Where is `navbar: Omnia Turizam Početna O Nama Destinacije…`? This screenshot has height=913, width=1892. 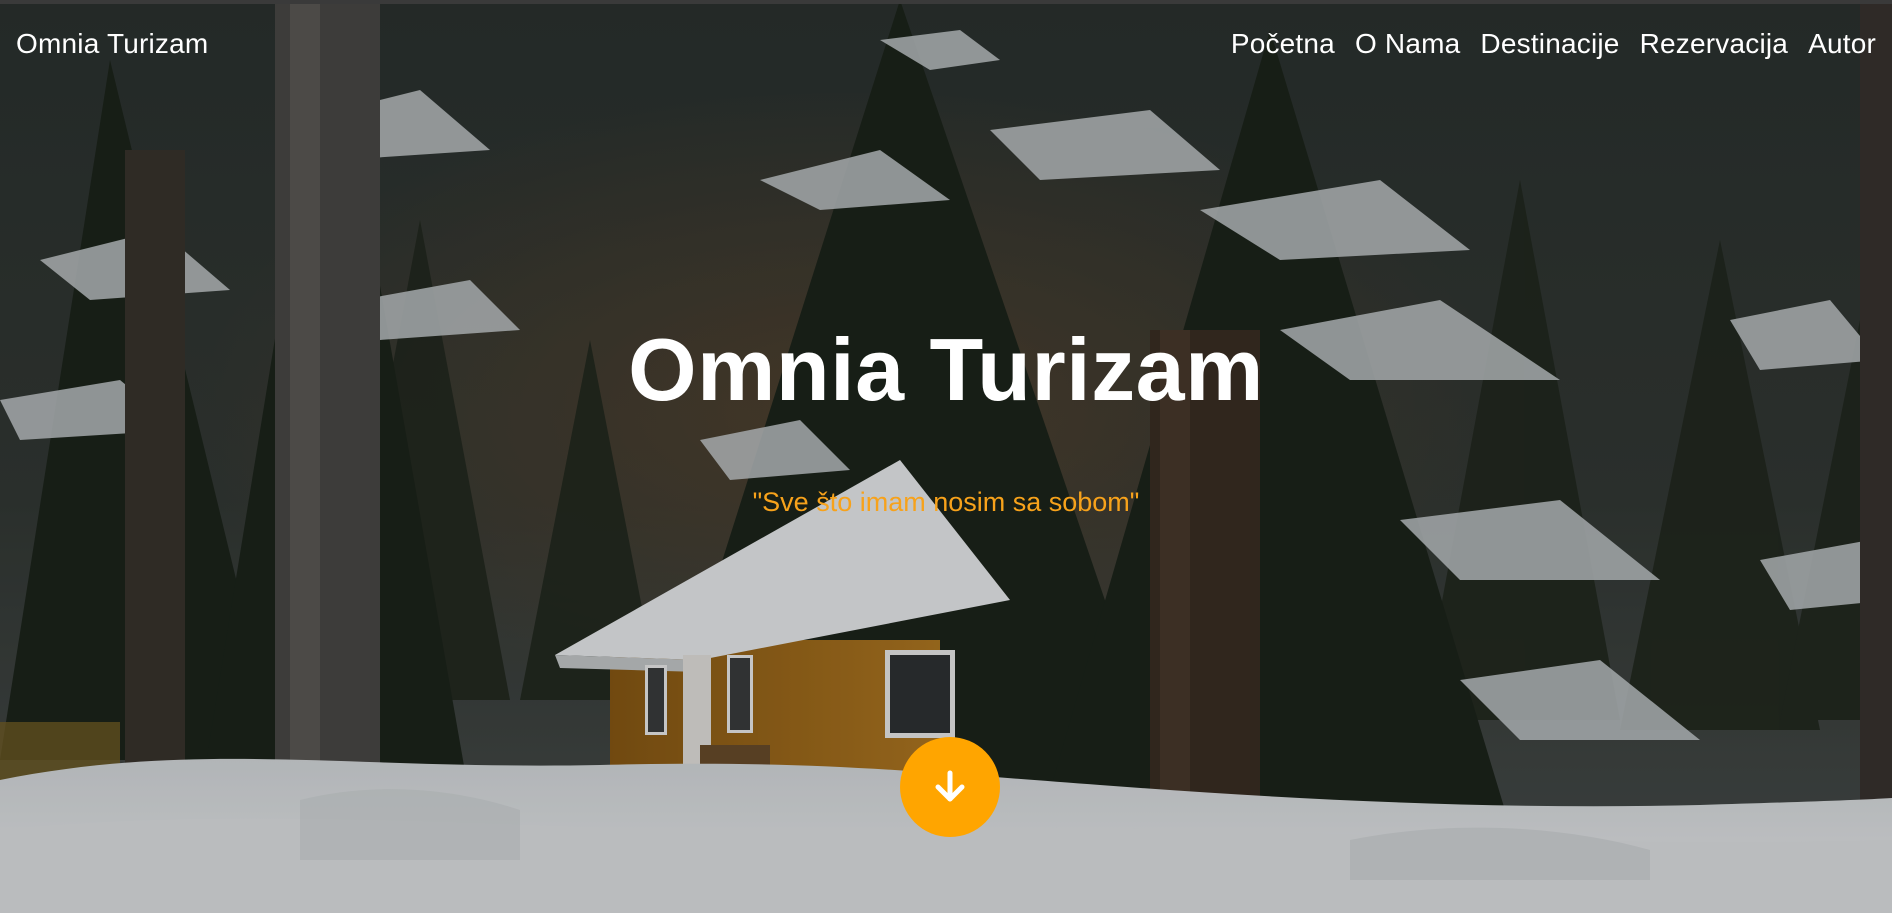
navbar: Omnia Turizam Početna O Nama Destinacije… is located at coordinates (946, 46).